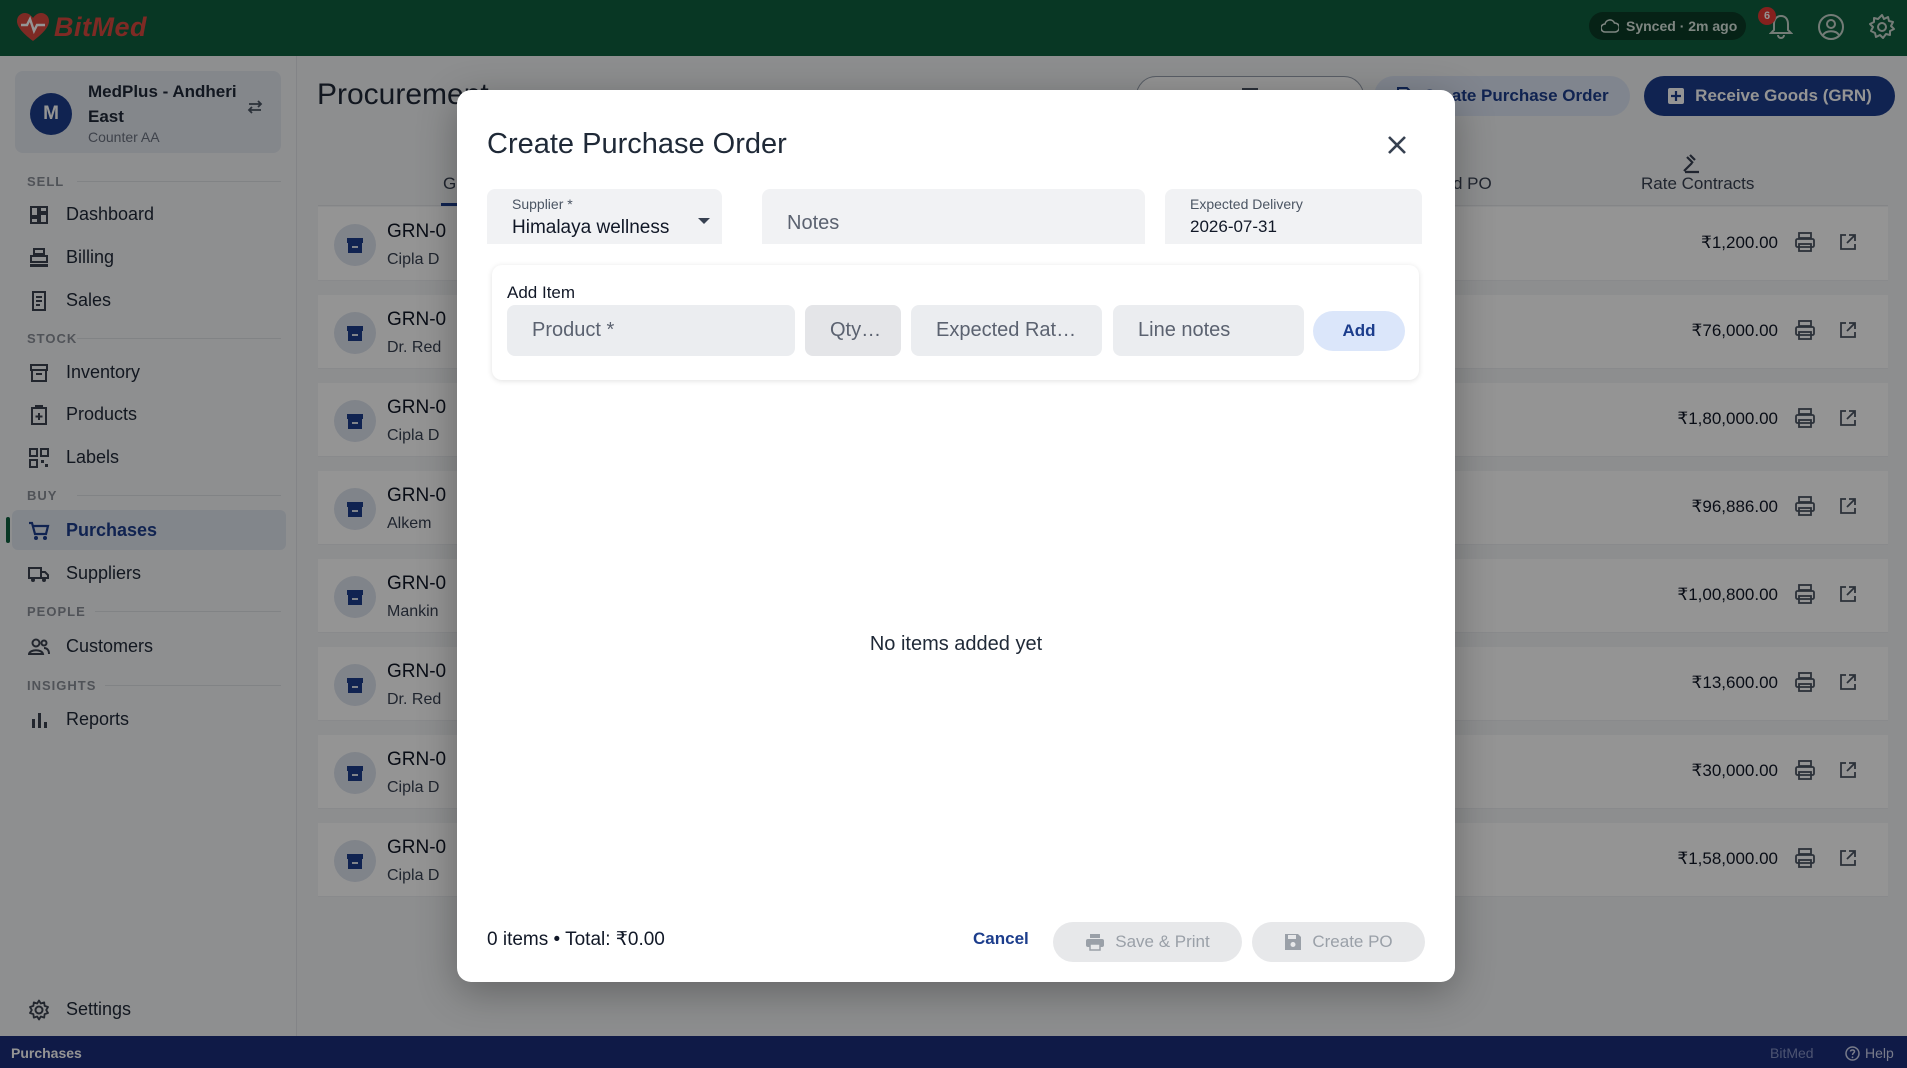 This screenshot has height=1068, width=1907. What do you see at coordinates (576, 939) in the screenshot?
I see `order-summary: 0 items • Total: ₹0.00` at bounding box center [576, 939].